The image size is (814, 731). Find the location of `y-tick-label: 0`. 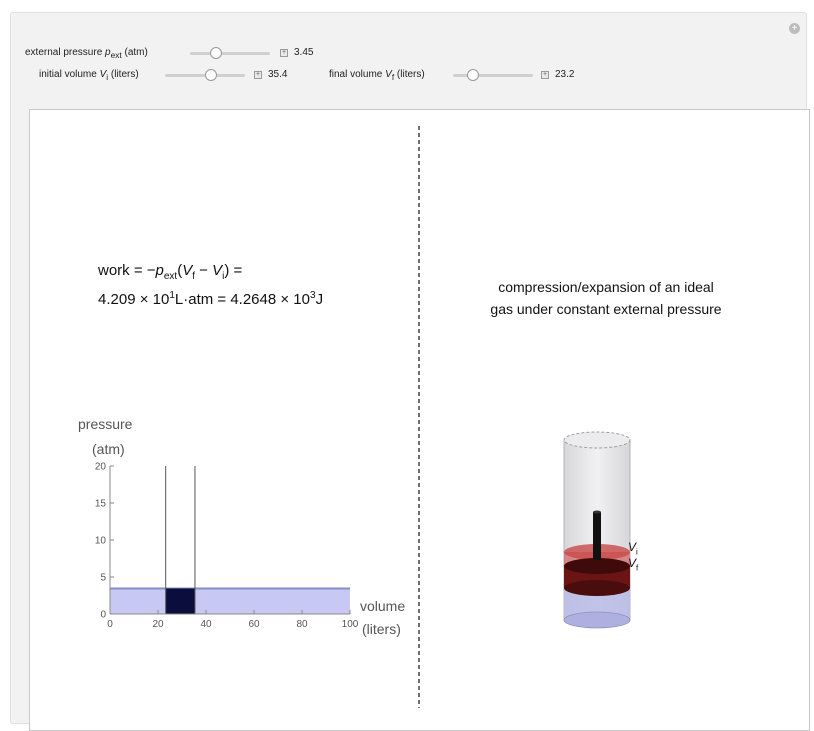

y-tick-label: 0 is located at coordinates (103, 615).